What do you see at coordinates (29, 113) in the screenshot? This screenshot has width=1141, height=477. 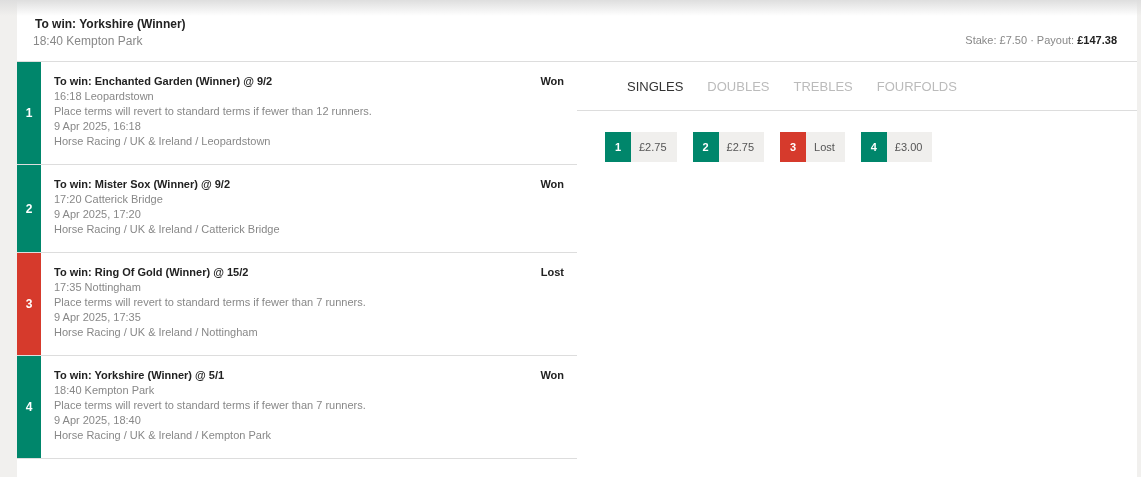 I see `selection-number: 1` at bounding box center [29, 113].